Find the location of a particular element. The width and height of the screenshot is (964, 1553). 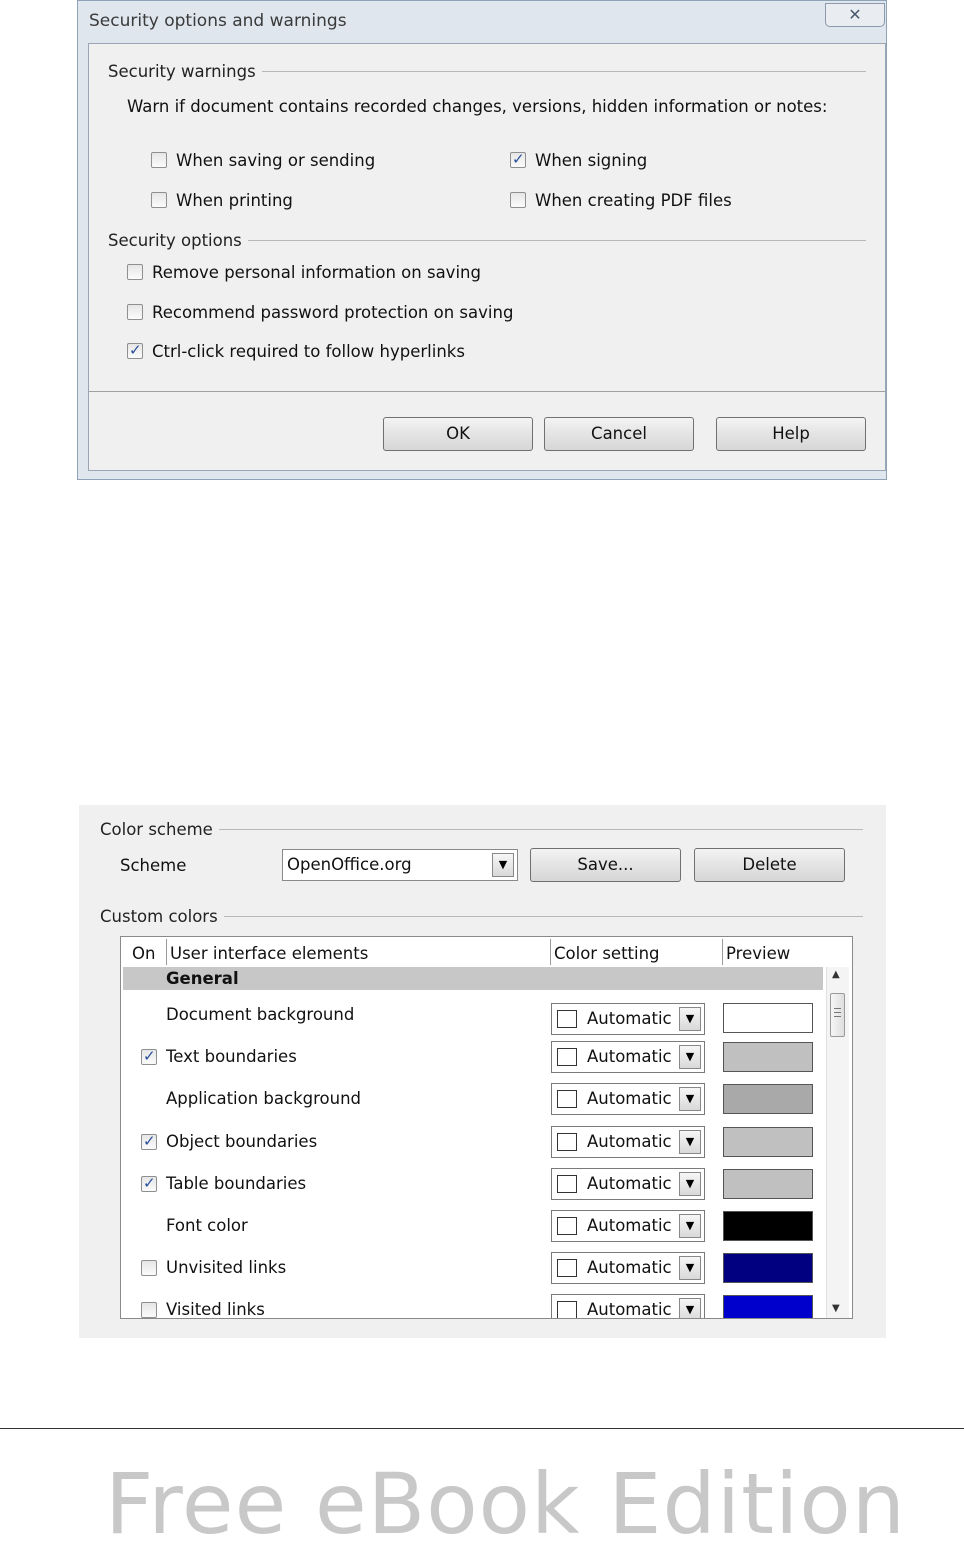

scrollbar-thumb is located at coordinates (837, 1015).